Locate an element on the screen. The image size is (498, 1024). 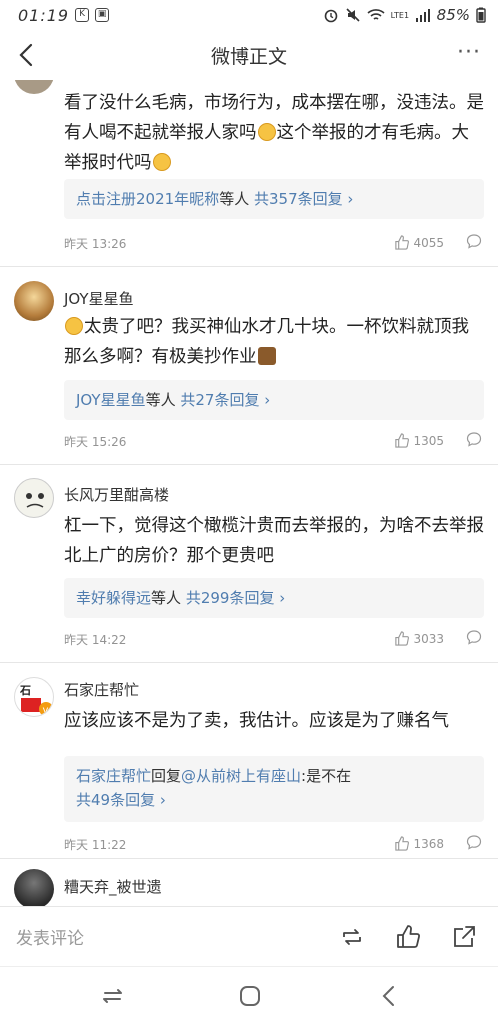
signal-icon is located at coordinates (422, 15).